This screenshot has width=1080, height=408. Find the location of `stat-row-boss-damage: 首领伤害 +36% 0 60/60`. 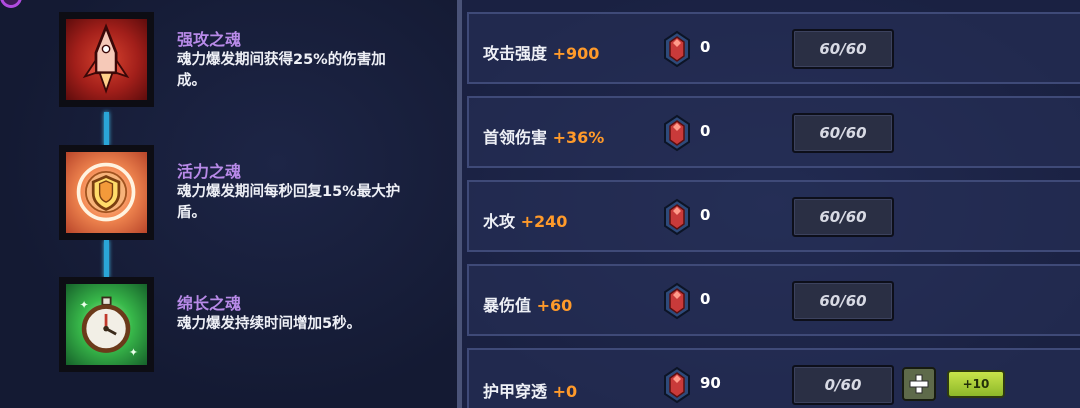

stat-row-boss-damage: 首领伤害 +36% 0 60/60 is located at coordinates (773, 132).